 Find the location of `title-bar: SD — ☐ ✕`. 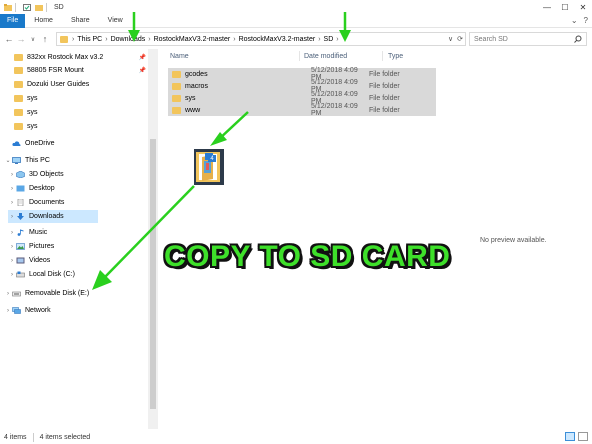

title-bar: SD — ☐ ✕ is located at coordinates (296, 7).